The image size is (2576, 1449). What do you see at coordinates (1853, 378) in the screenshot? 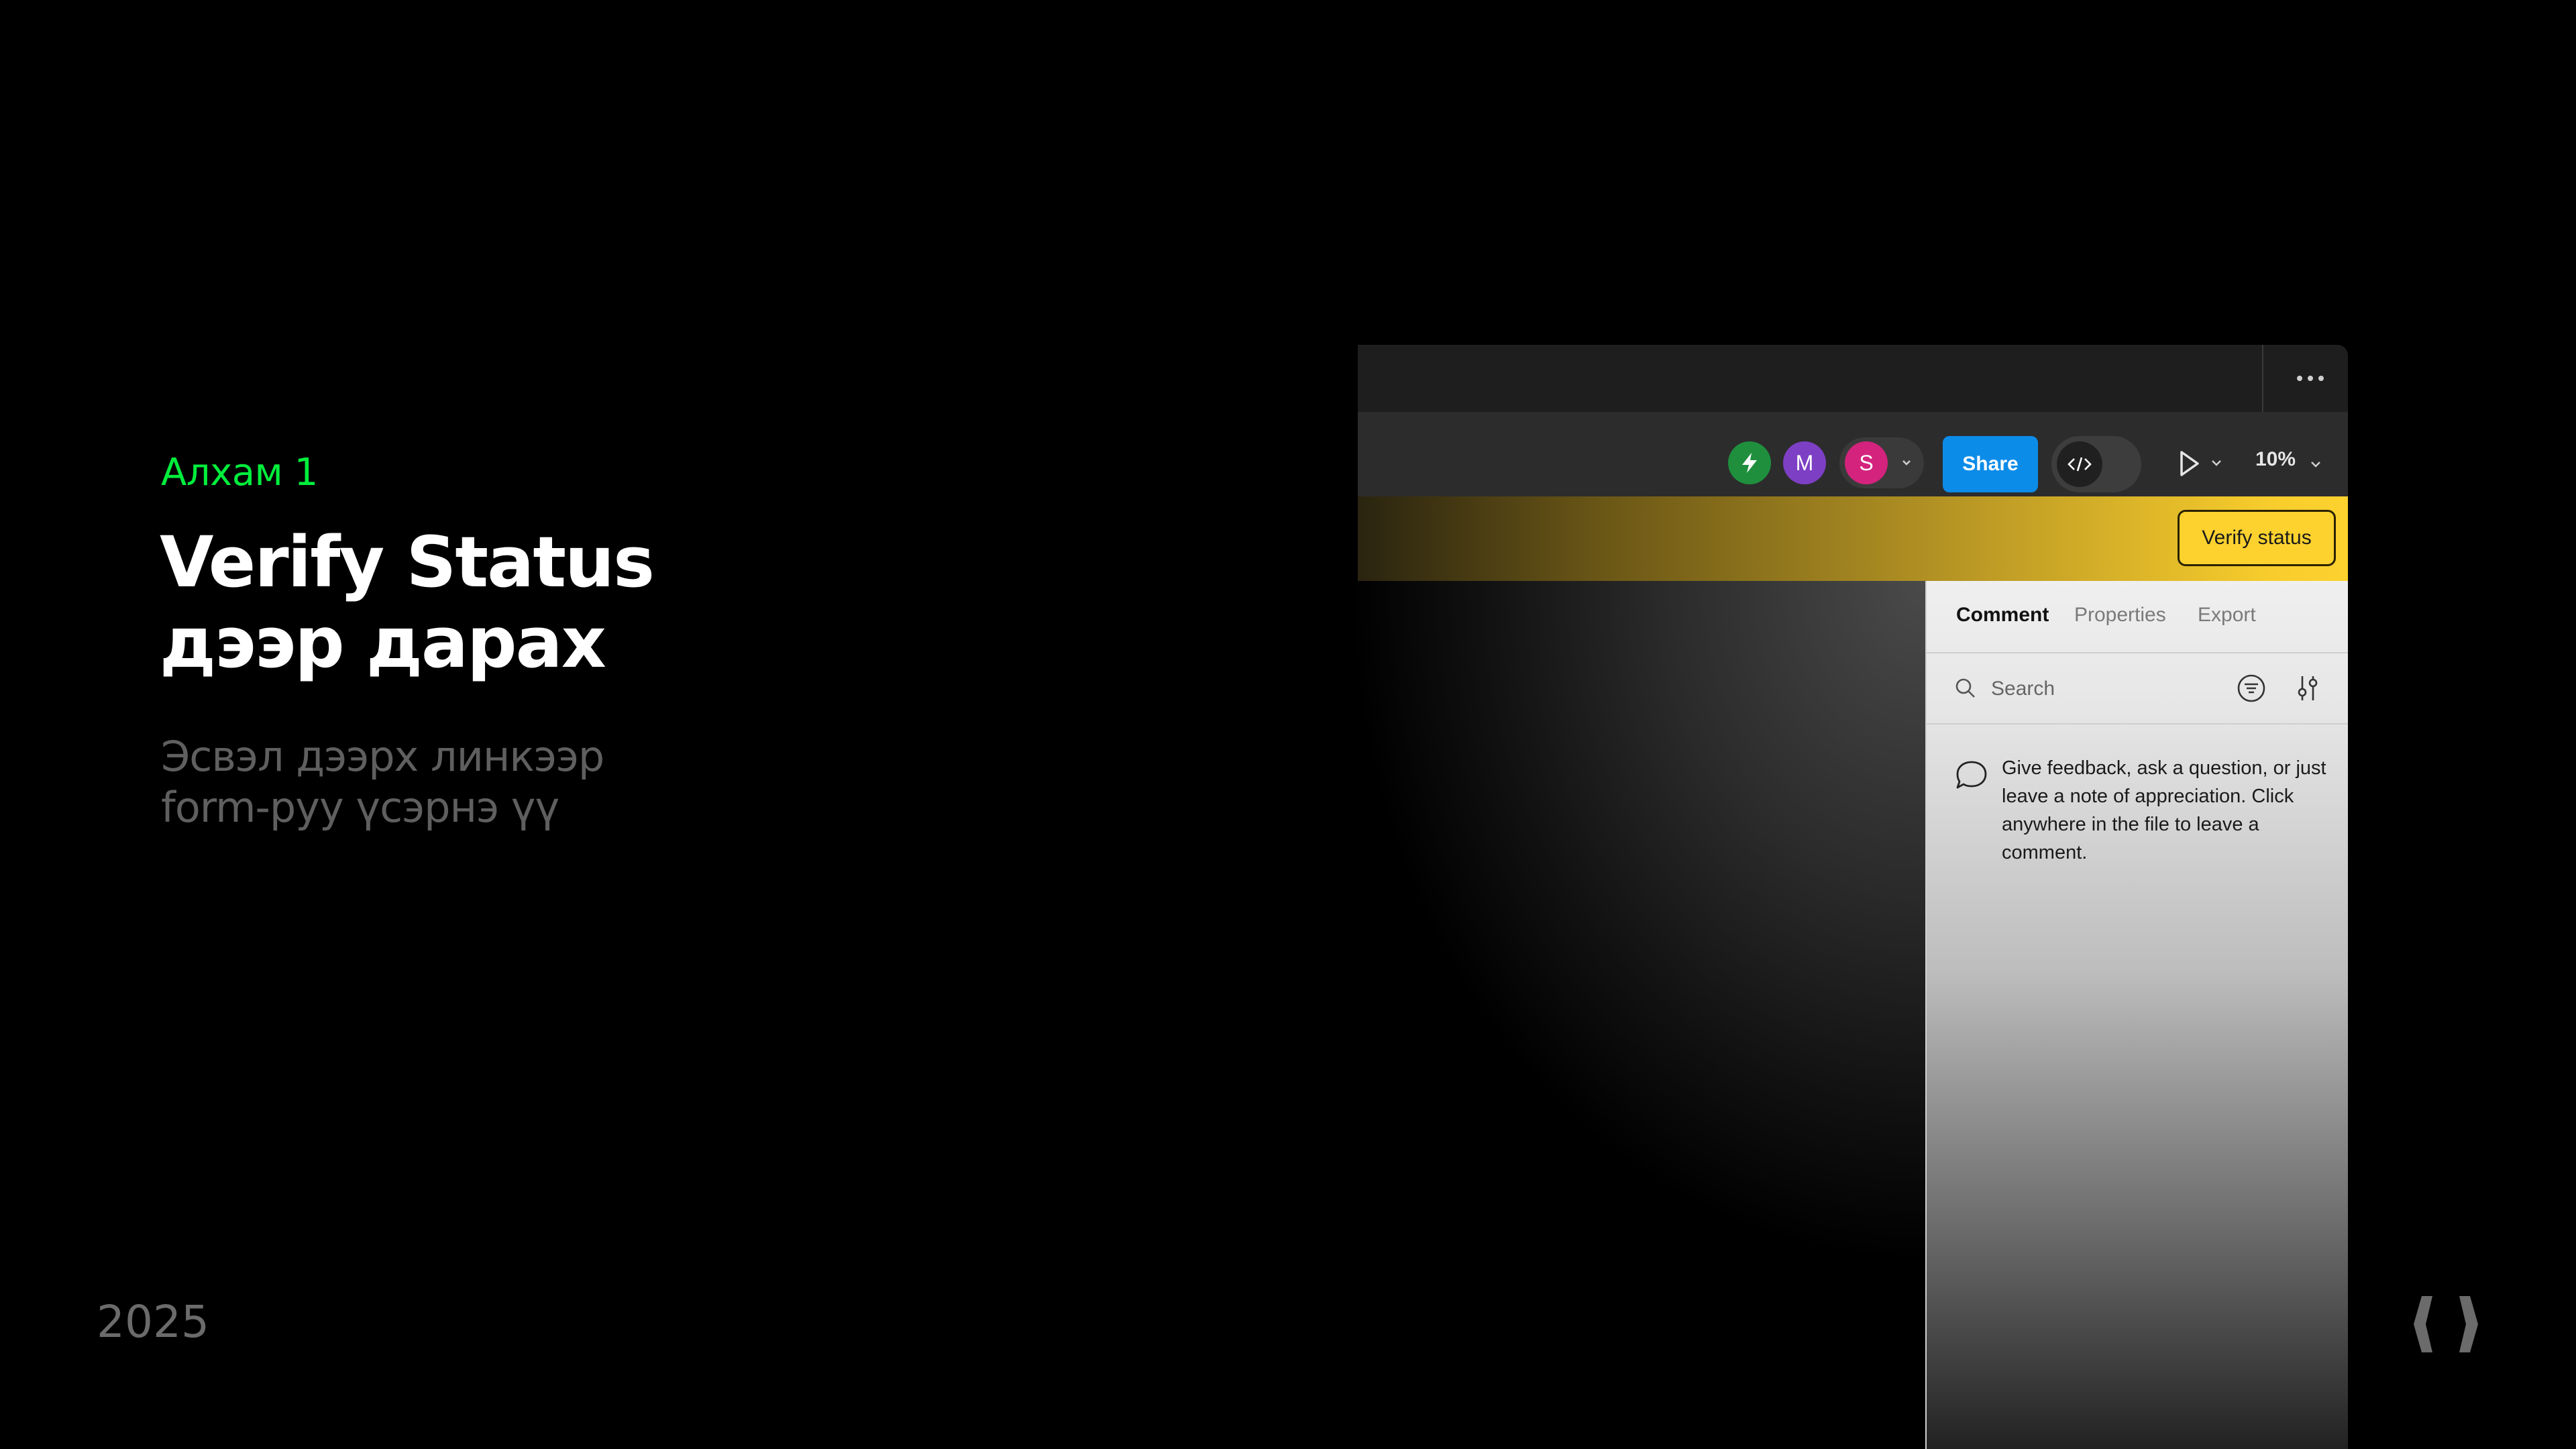
I see `title-bar` at bounding box center [1853, 378].